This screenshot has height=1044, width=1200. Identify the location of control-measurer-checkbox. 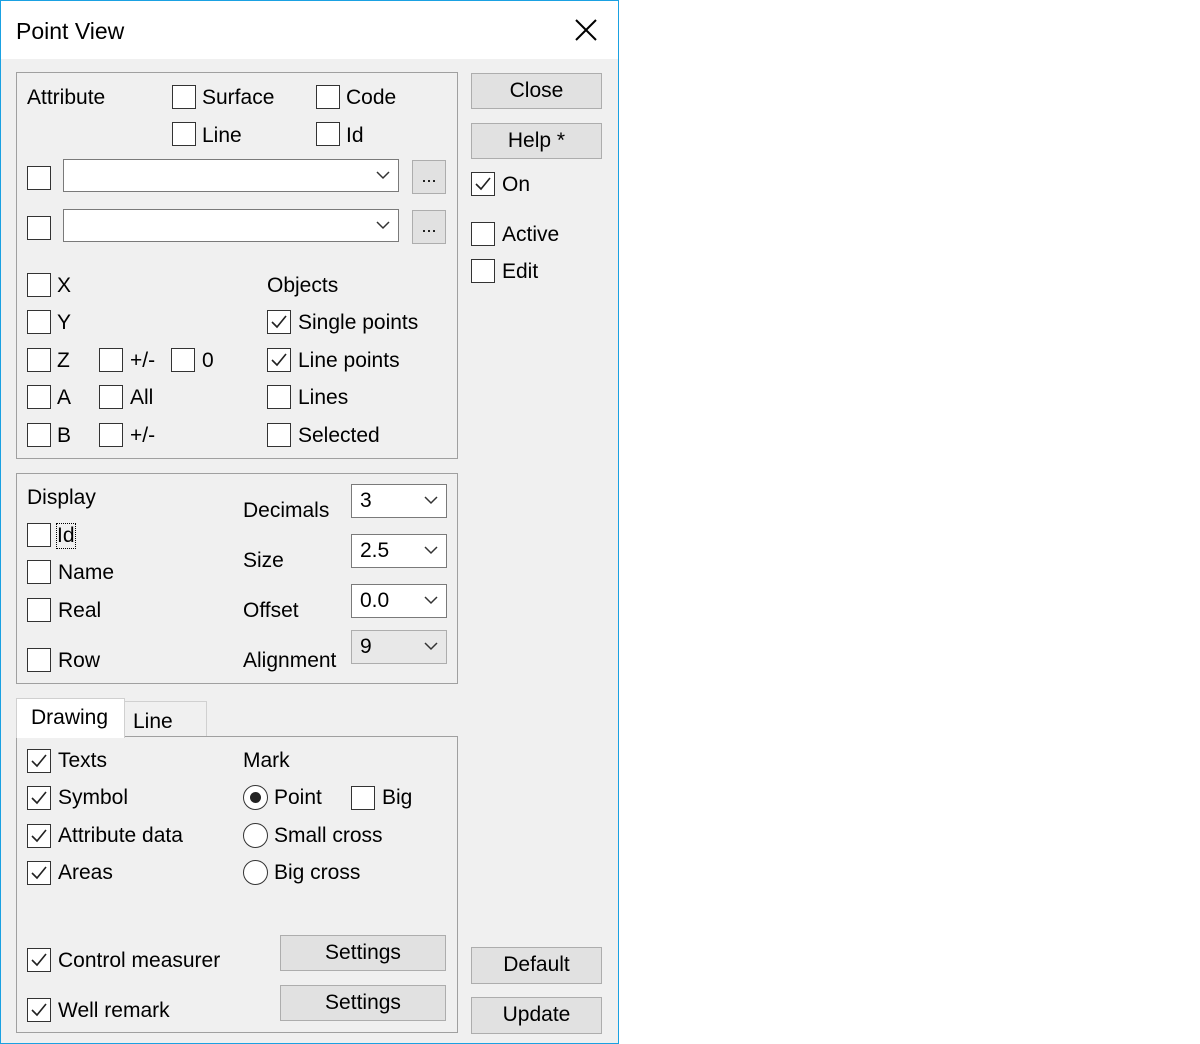
(39, 960).